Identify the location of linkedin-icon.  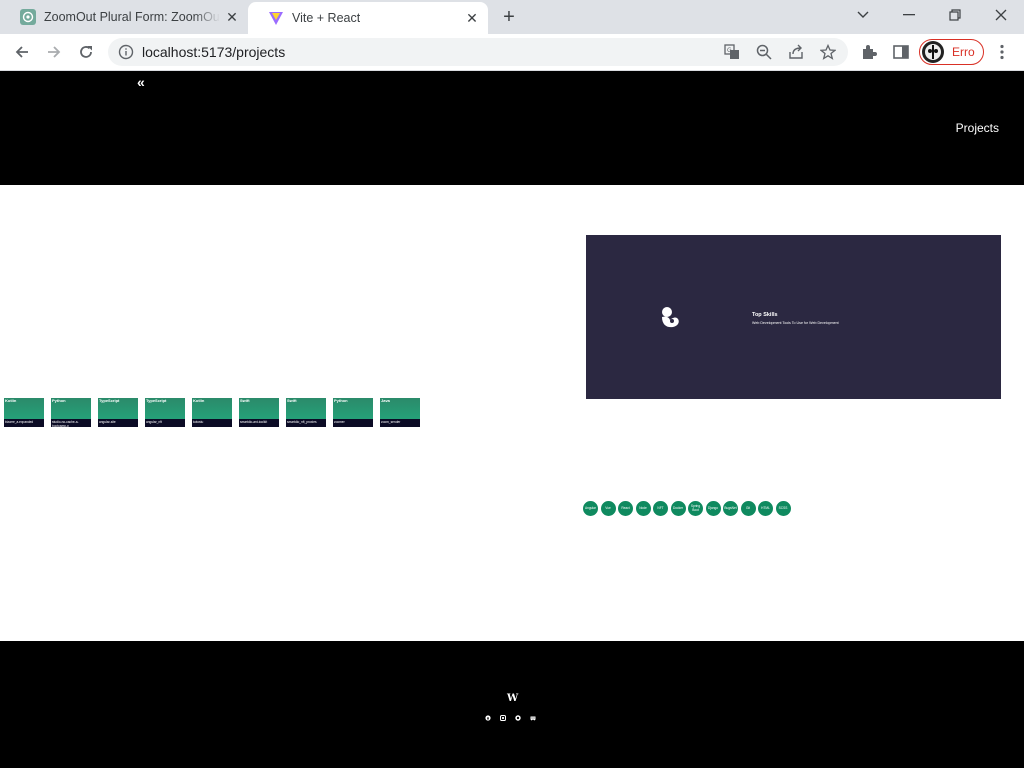
(488, 714).